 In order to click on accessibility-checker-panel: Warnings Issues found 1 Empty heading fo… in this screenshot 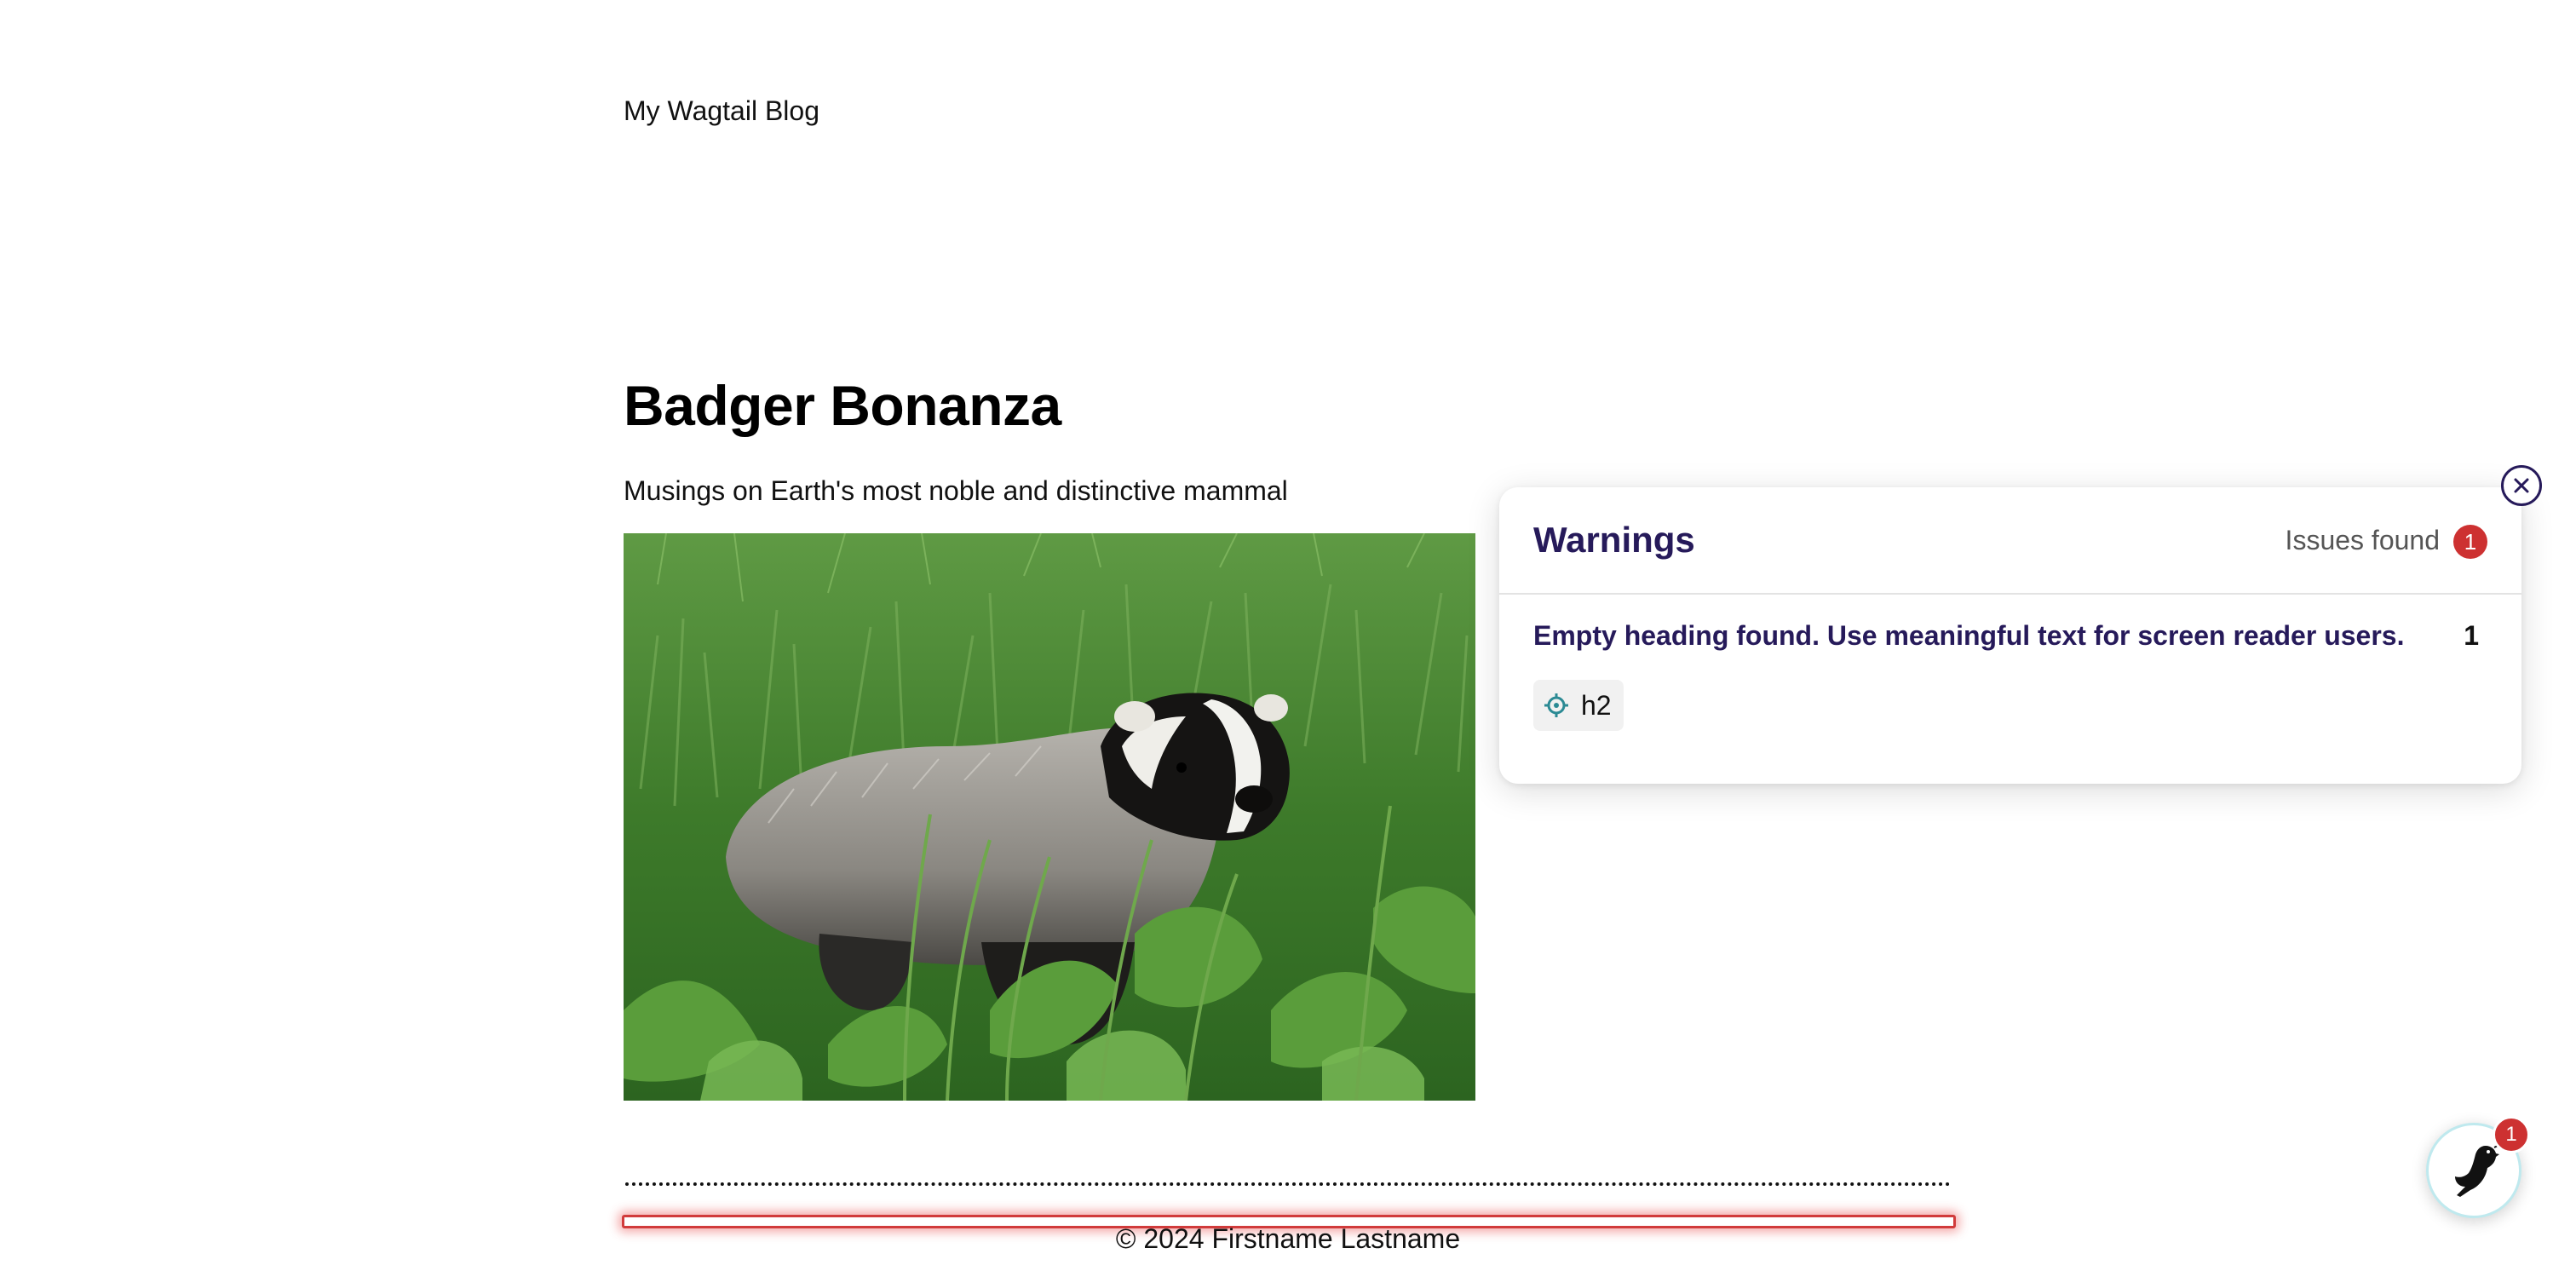, I will do `click(2010, 635)`.